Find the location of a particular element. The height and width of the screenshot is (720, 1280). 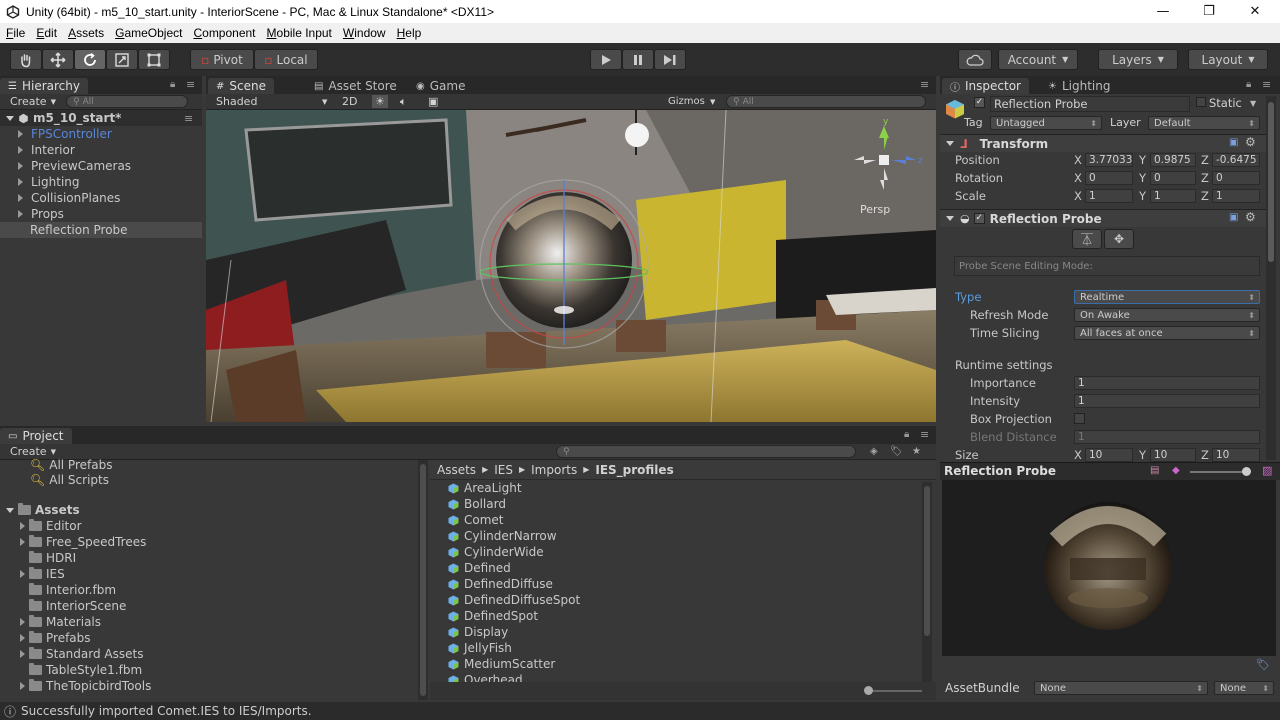

hierarchy-item-props: Props is located at coordinates (32, 214).